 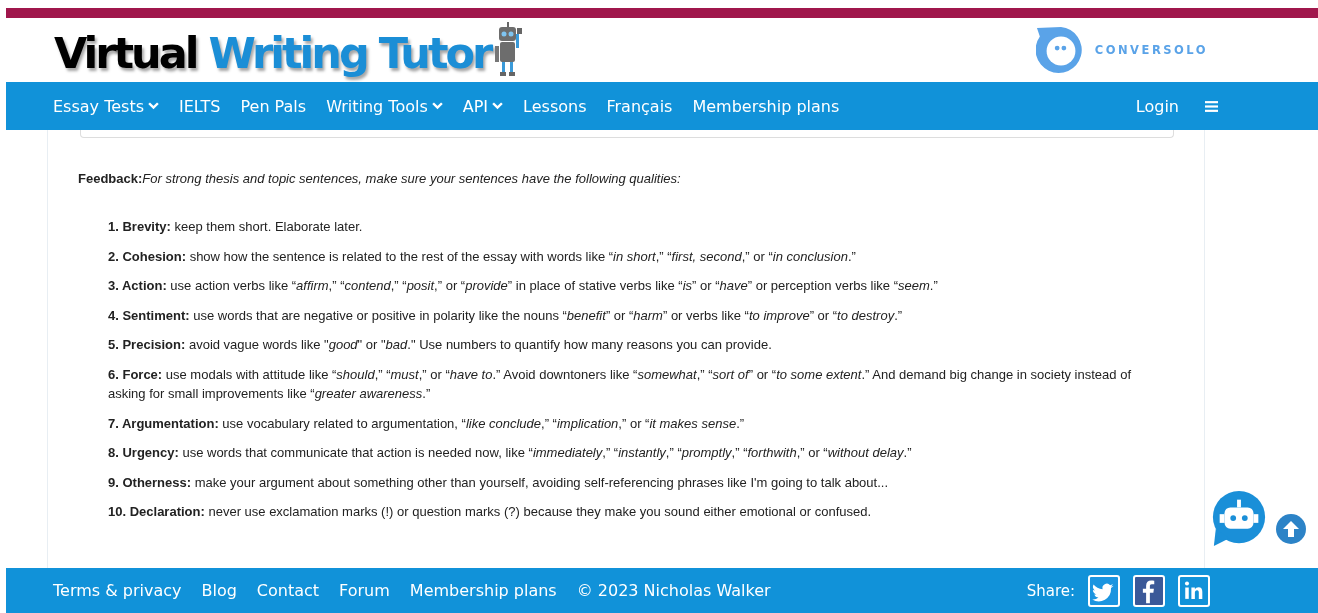 What do you see at coordinates (506, 315) in the screenshot?
I see `feedback-item: 4. Sentiment: use words that are negative or positive in polarity like the nouns “benefit” or “harm” or verbs like “to improve” or “to destroy.”` at bounding box center [506, 315].